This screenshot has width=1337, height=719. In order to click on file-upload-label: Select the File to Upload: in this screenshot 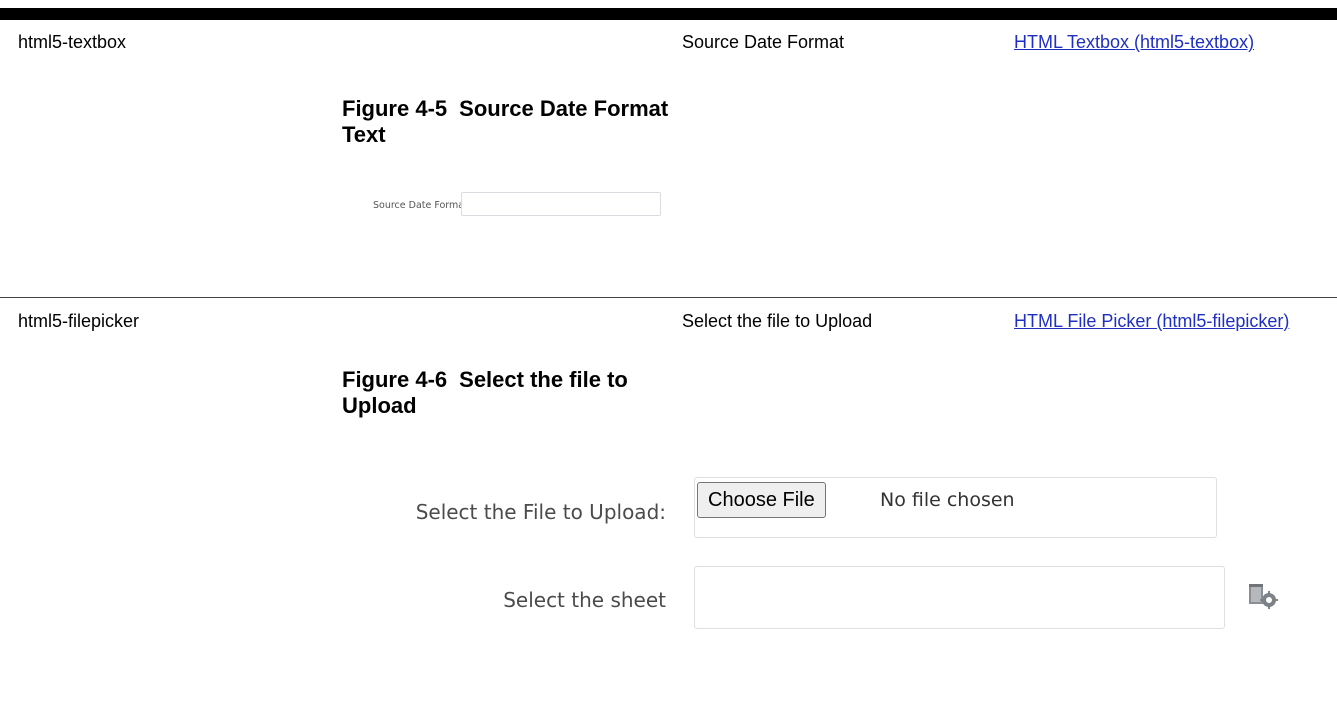, I will do `click(540, 512)`.